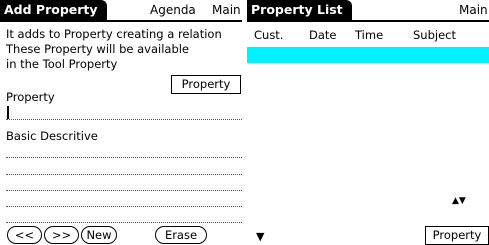 The width and height of the screenshot is (489, 245). I want to click on list-menu-main: Main, so click(473, 10).